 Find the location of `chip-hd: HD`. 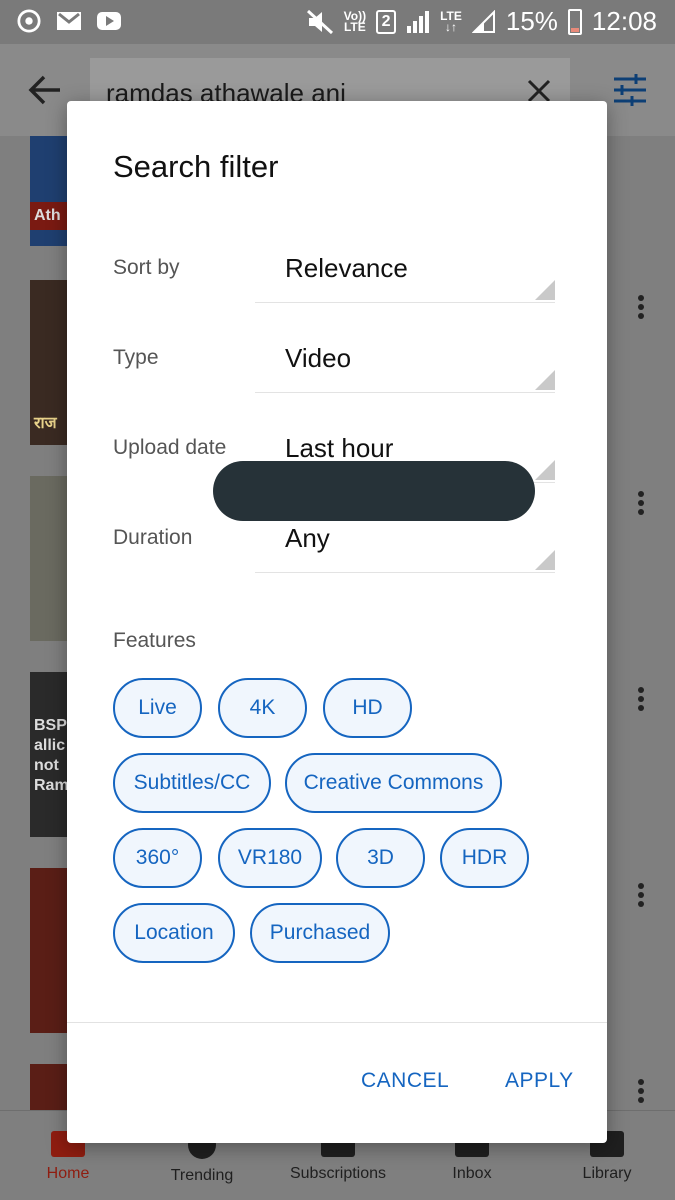

chip-hd: HD is located at coordinates (367, 708).